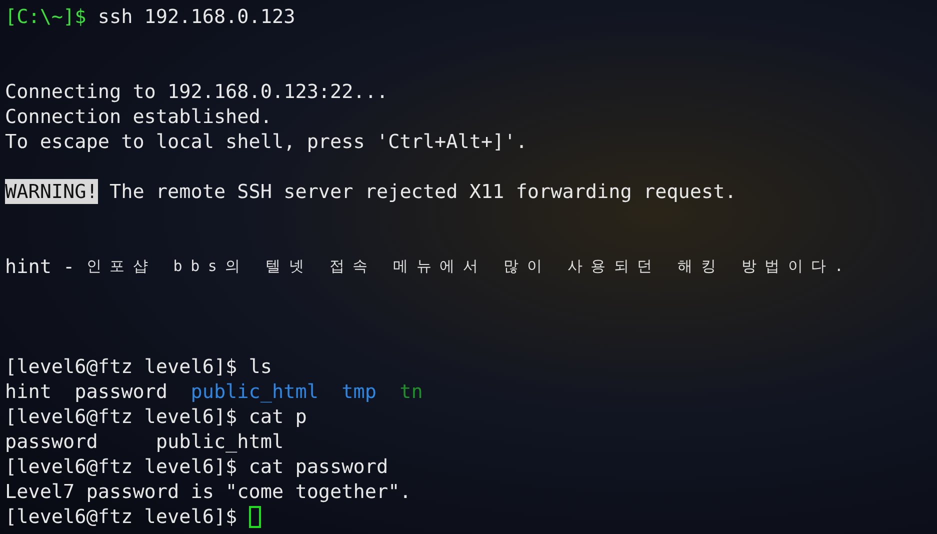  Describe the element at coordinates (197, 16) in the screenshot. I see `output-text: ssh 192.168.0.123` at that location.